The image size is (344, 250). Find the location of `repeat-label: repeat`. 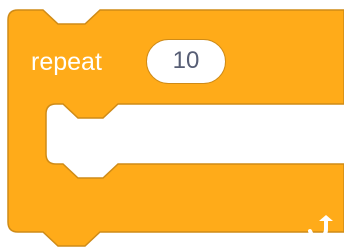

repeat-label: repeat is located at coordinates (66, 62).